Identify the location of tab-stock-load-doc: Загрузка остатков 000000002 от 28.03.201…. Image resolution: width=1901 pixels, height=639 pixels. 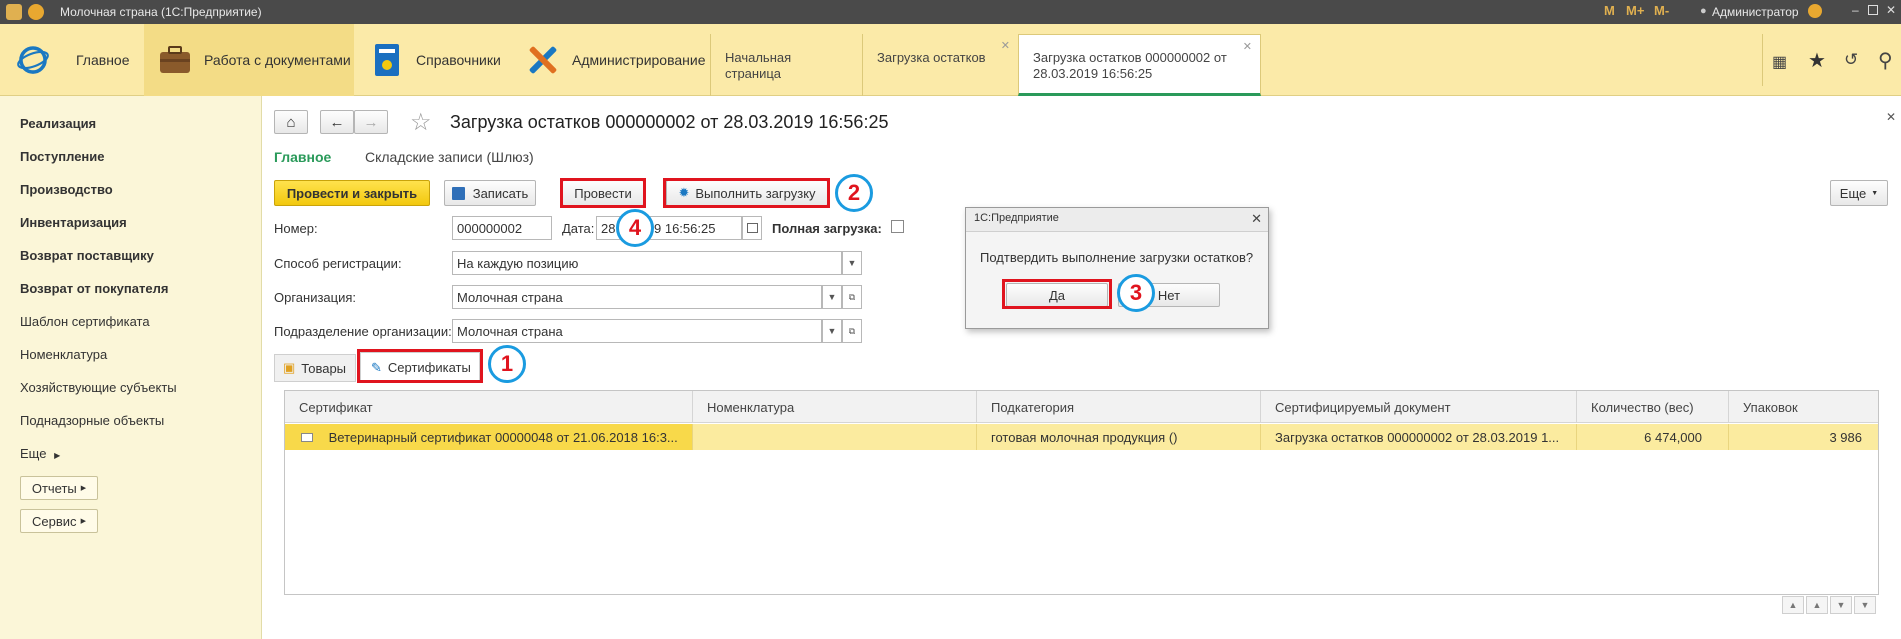
(1139, 65).